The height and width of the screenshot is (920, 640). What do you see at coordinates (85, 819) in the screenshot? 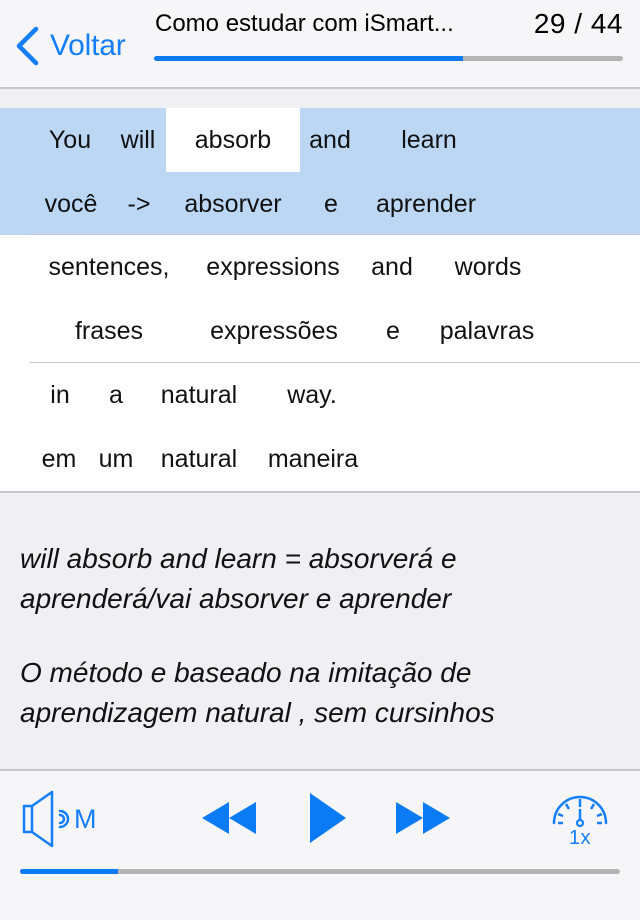
I see `volume-label: M` at bounding box center [85, 819].